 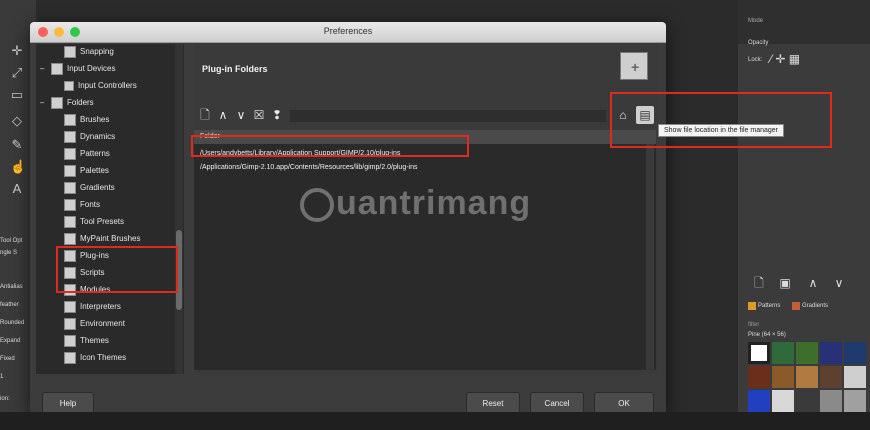 What do you see at coordinates (70, 136) in the screenshot?
I see `dynamics-icon` at bounding box center [70, 136].